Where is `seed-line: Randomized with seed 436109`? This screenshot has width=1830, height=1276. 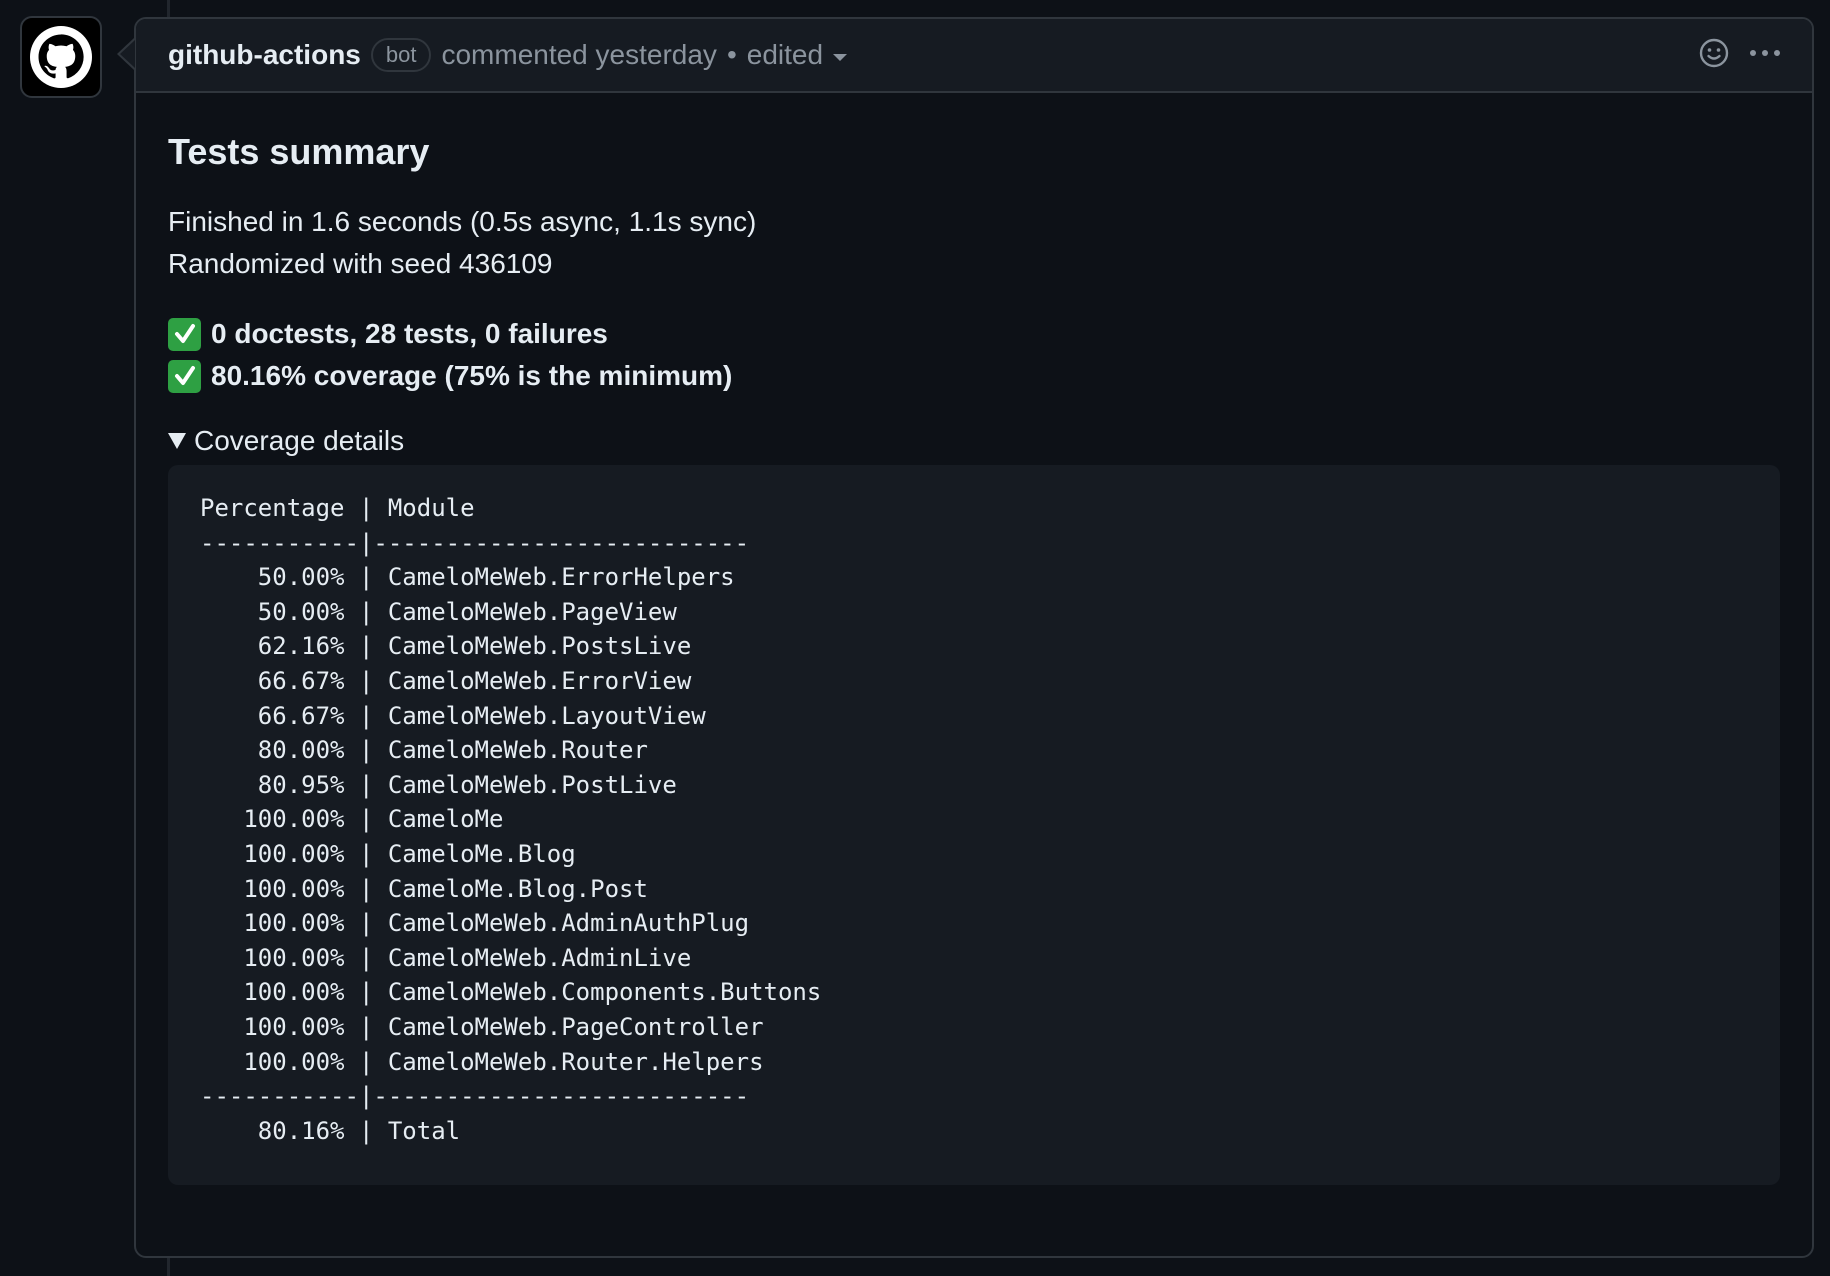
seed-line: Randomized with seed 436109 is located at coordinates (360, 263).